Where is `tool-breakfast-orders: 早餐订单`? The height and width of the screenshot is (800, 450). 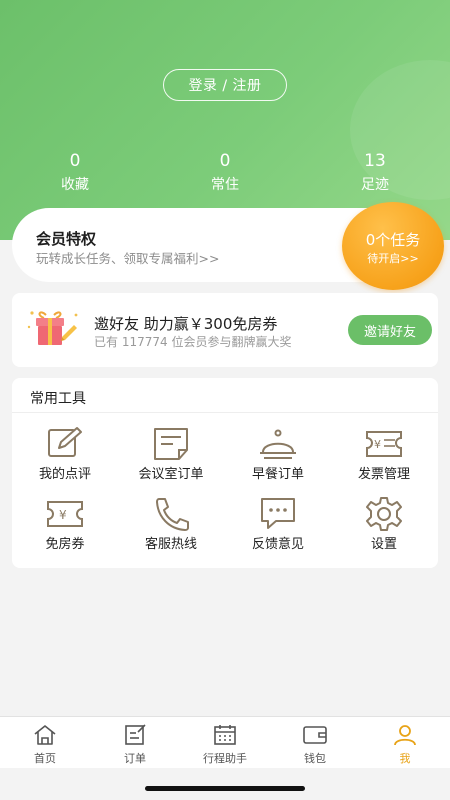
tool-breakfast-orders: 早餐订单 is located at coordinates (278, 455).